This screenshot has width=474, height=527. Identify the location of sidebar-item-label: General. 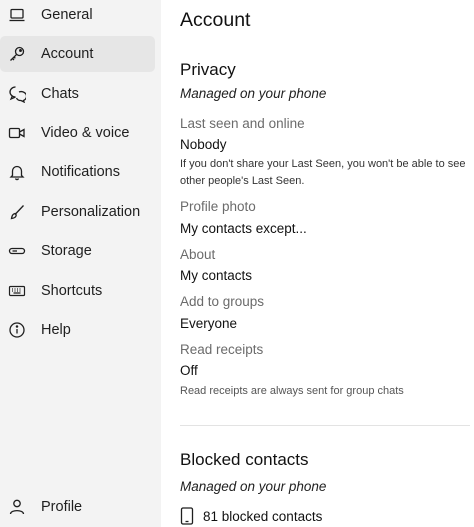
(67, 15).